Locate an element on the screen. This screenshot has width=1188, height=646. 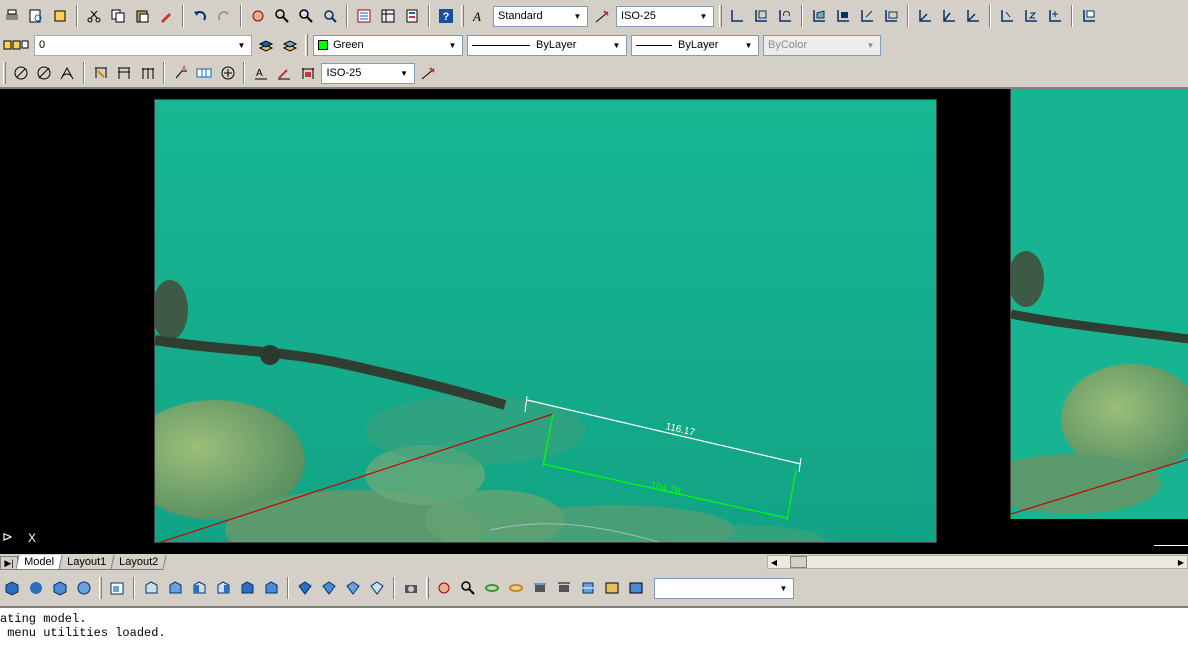
right-view-icon is located at coordinates (223, 588).